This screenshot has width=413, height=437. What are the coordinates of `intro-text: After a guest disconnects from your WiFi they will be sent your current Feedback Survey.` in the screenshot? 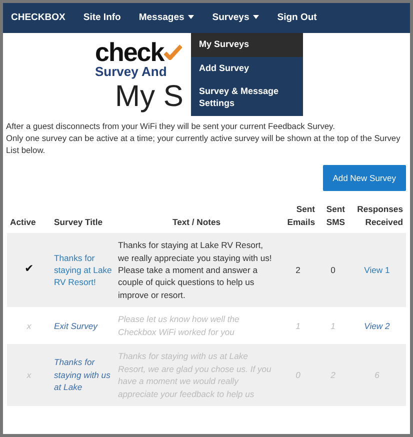 It's located at (170, 126).